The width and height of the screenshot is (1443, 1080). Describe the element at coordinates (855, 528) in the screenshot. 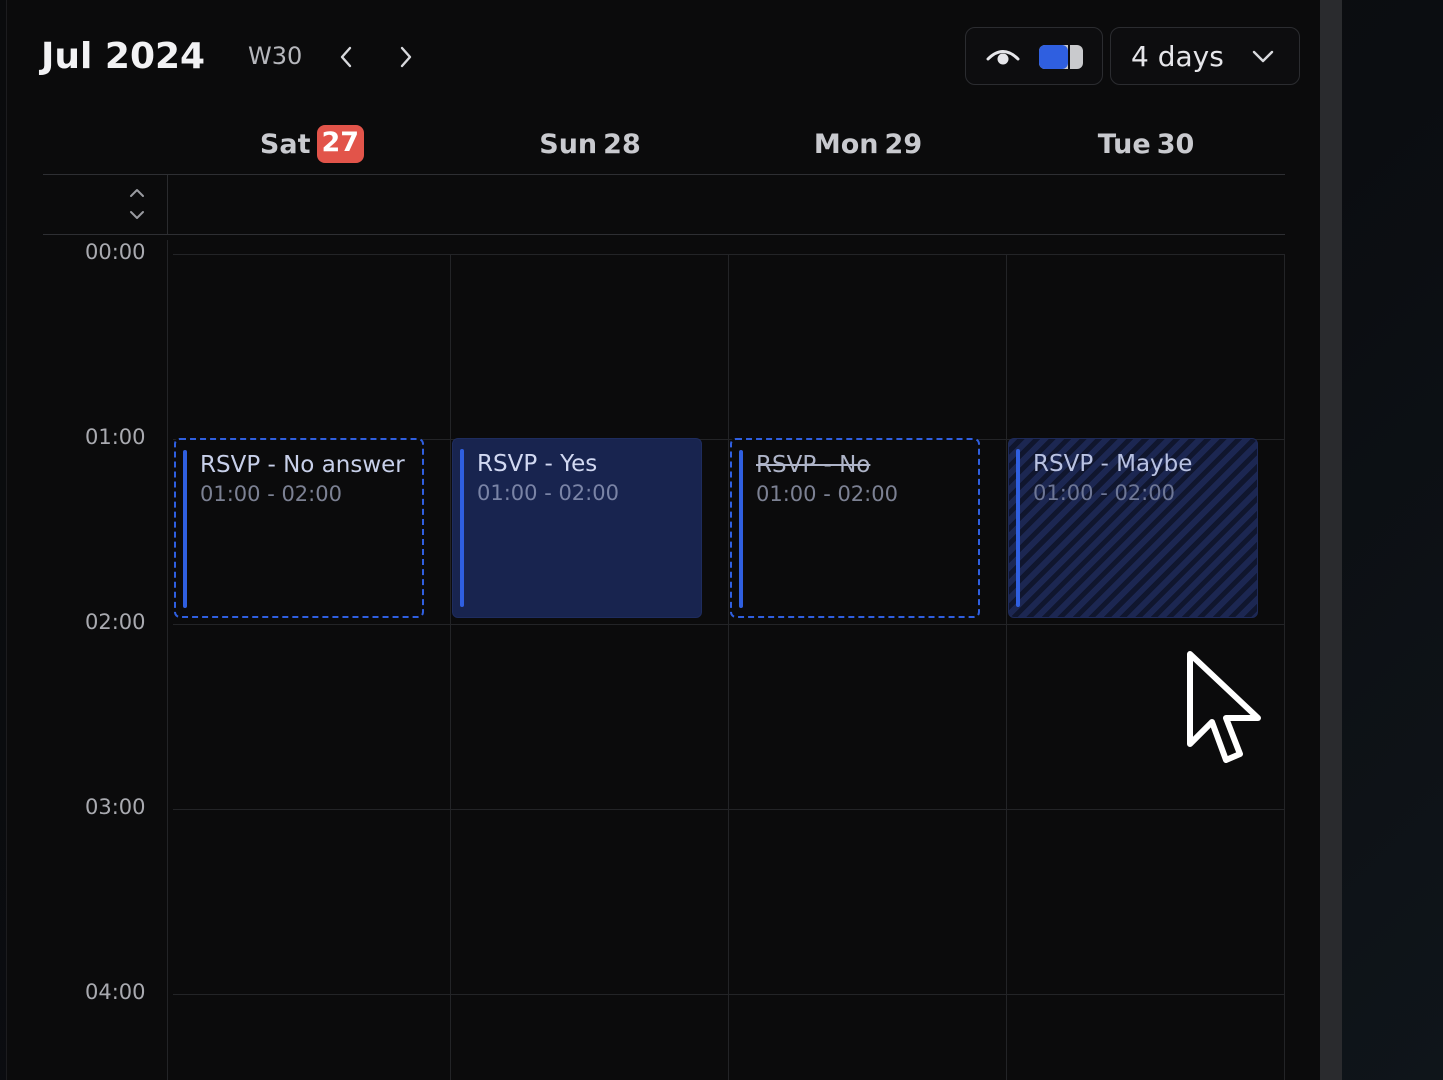

I see `event-rsvp-no: RSVP - No 01:00 - 02:00` at that location.